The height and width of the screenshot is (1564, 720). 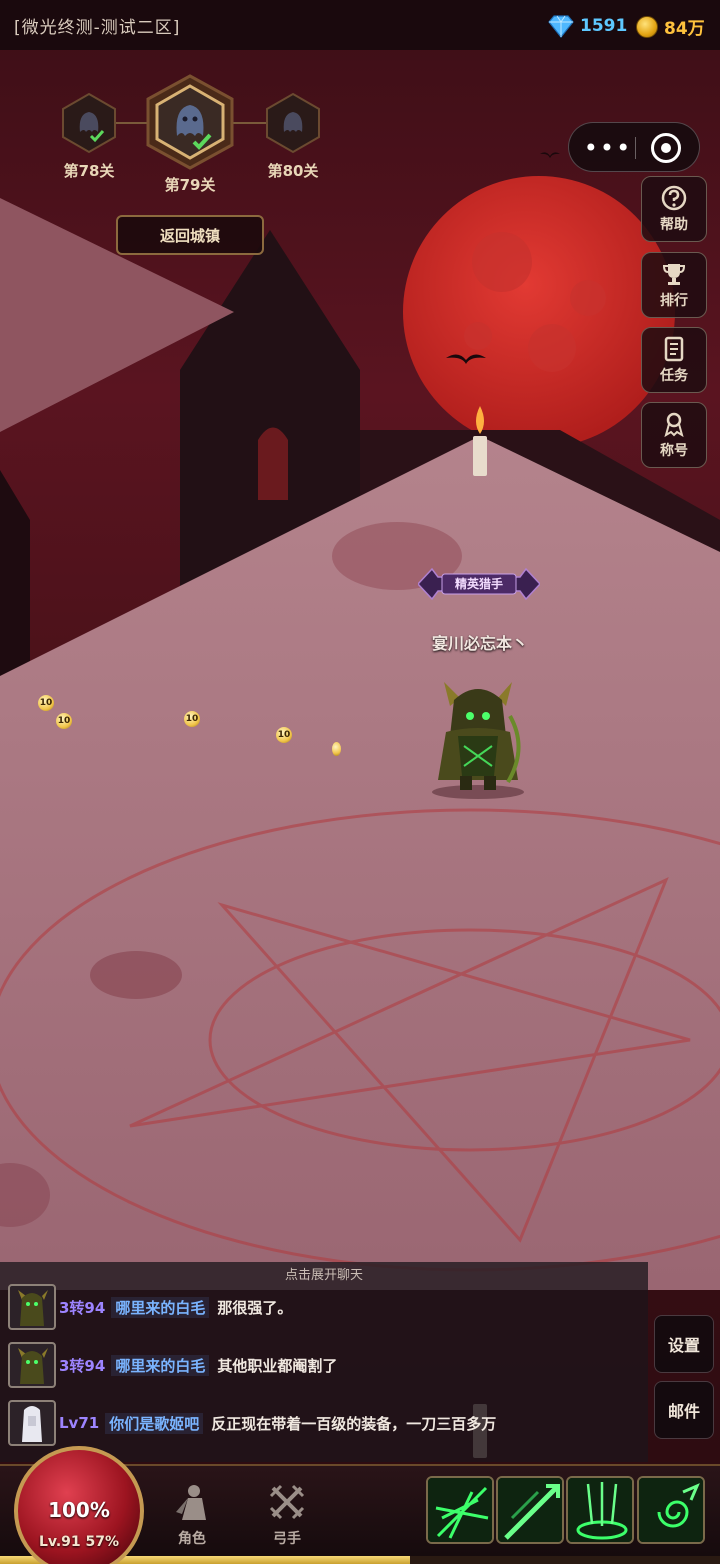 I want to click on stage-79-label: 第79关, so click(x=190, y=185).